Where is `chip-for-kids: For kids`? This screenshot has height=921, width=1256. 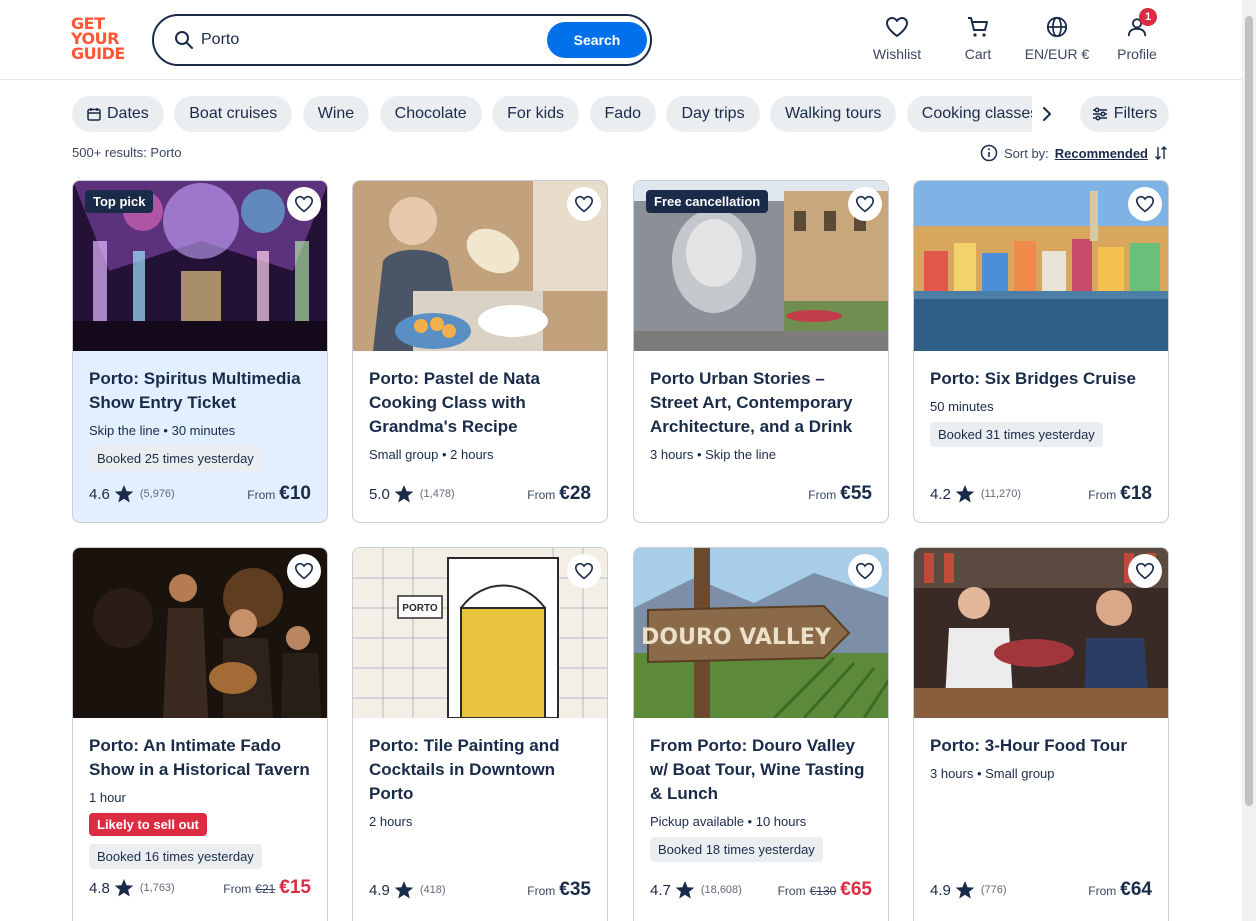
chip-for-kids: For kids is located at coordinates (536, 114).